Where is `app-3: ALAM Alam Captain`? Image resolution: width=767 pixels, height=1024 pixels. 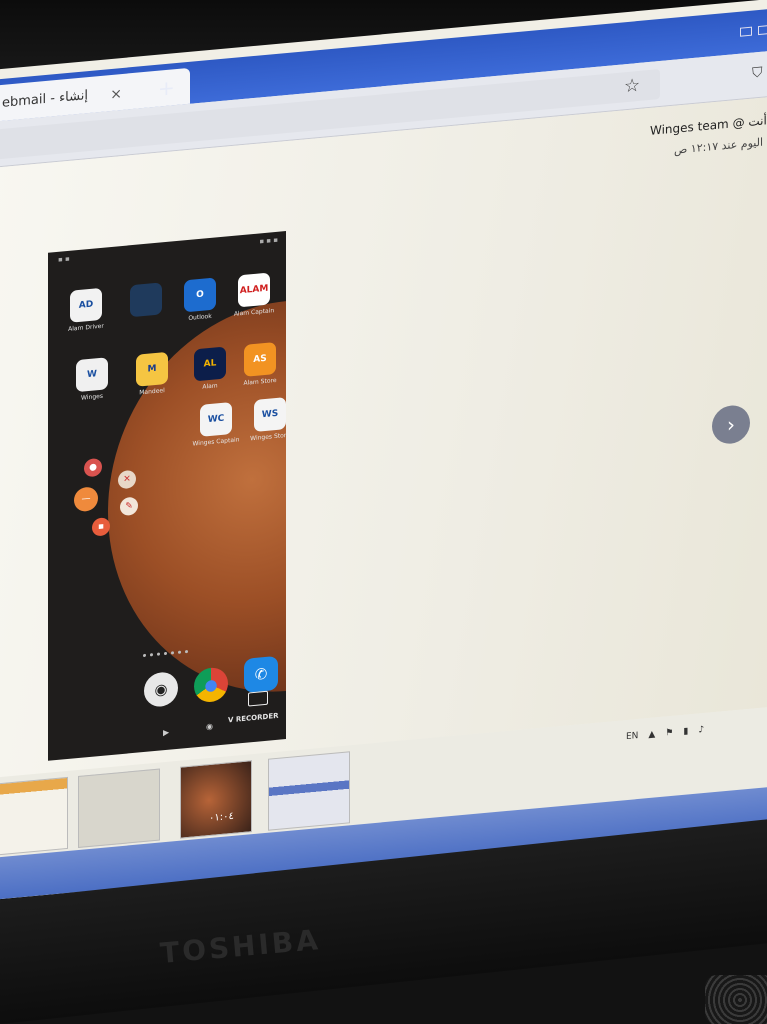 app-3: ALAM Alam Captain is located at coordinates (254, 294).